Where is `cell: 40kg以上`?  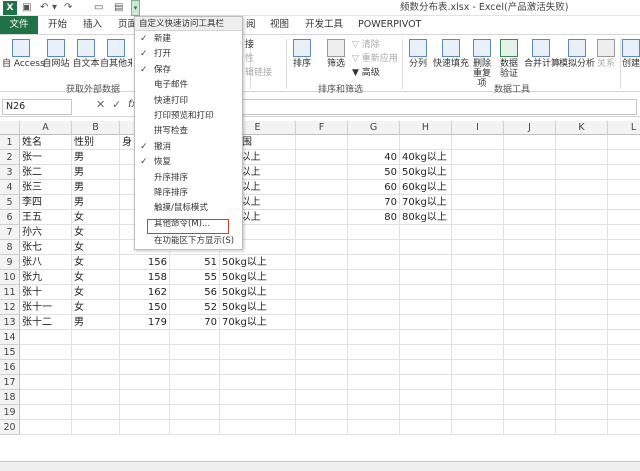 cell: 40kg以上 is located at coordinates (426, 157).